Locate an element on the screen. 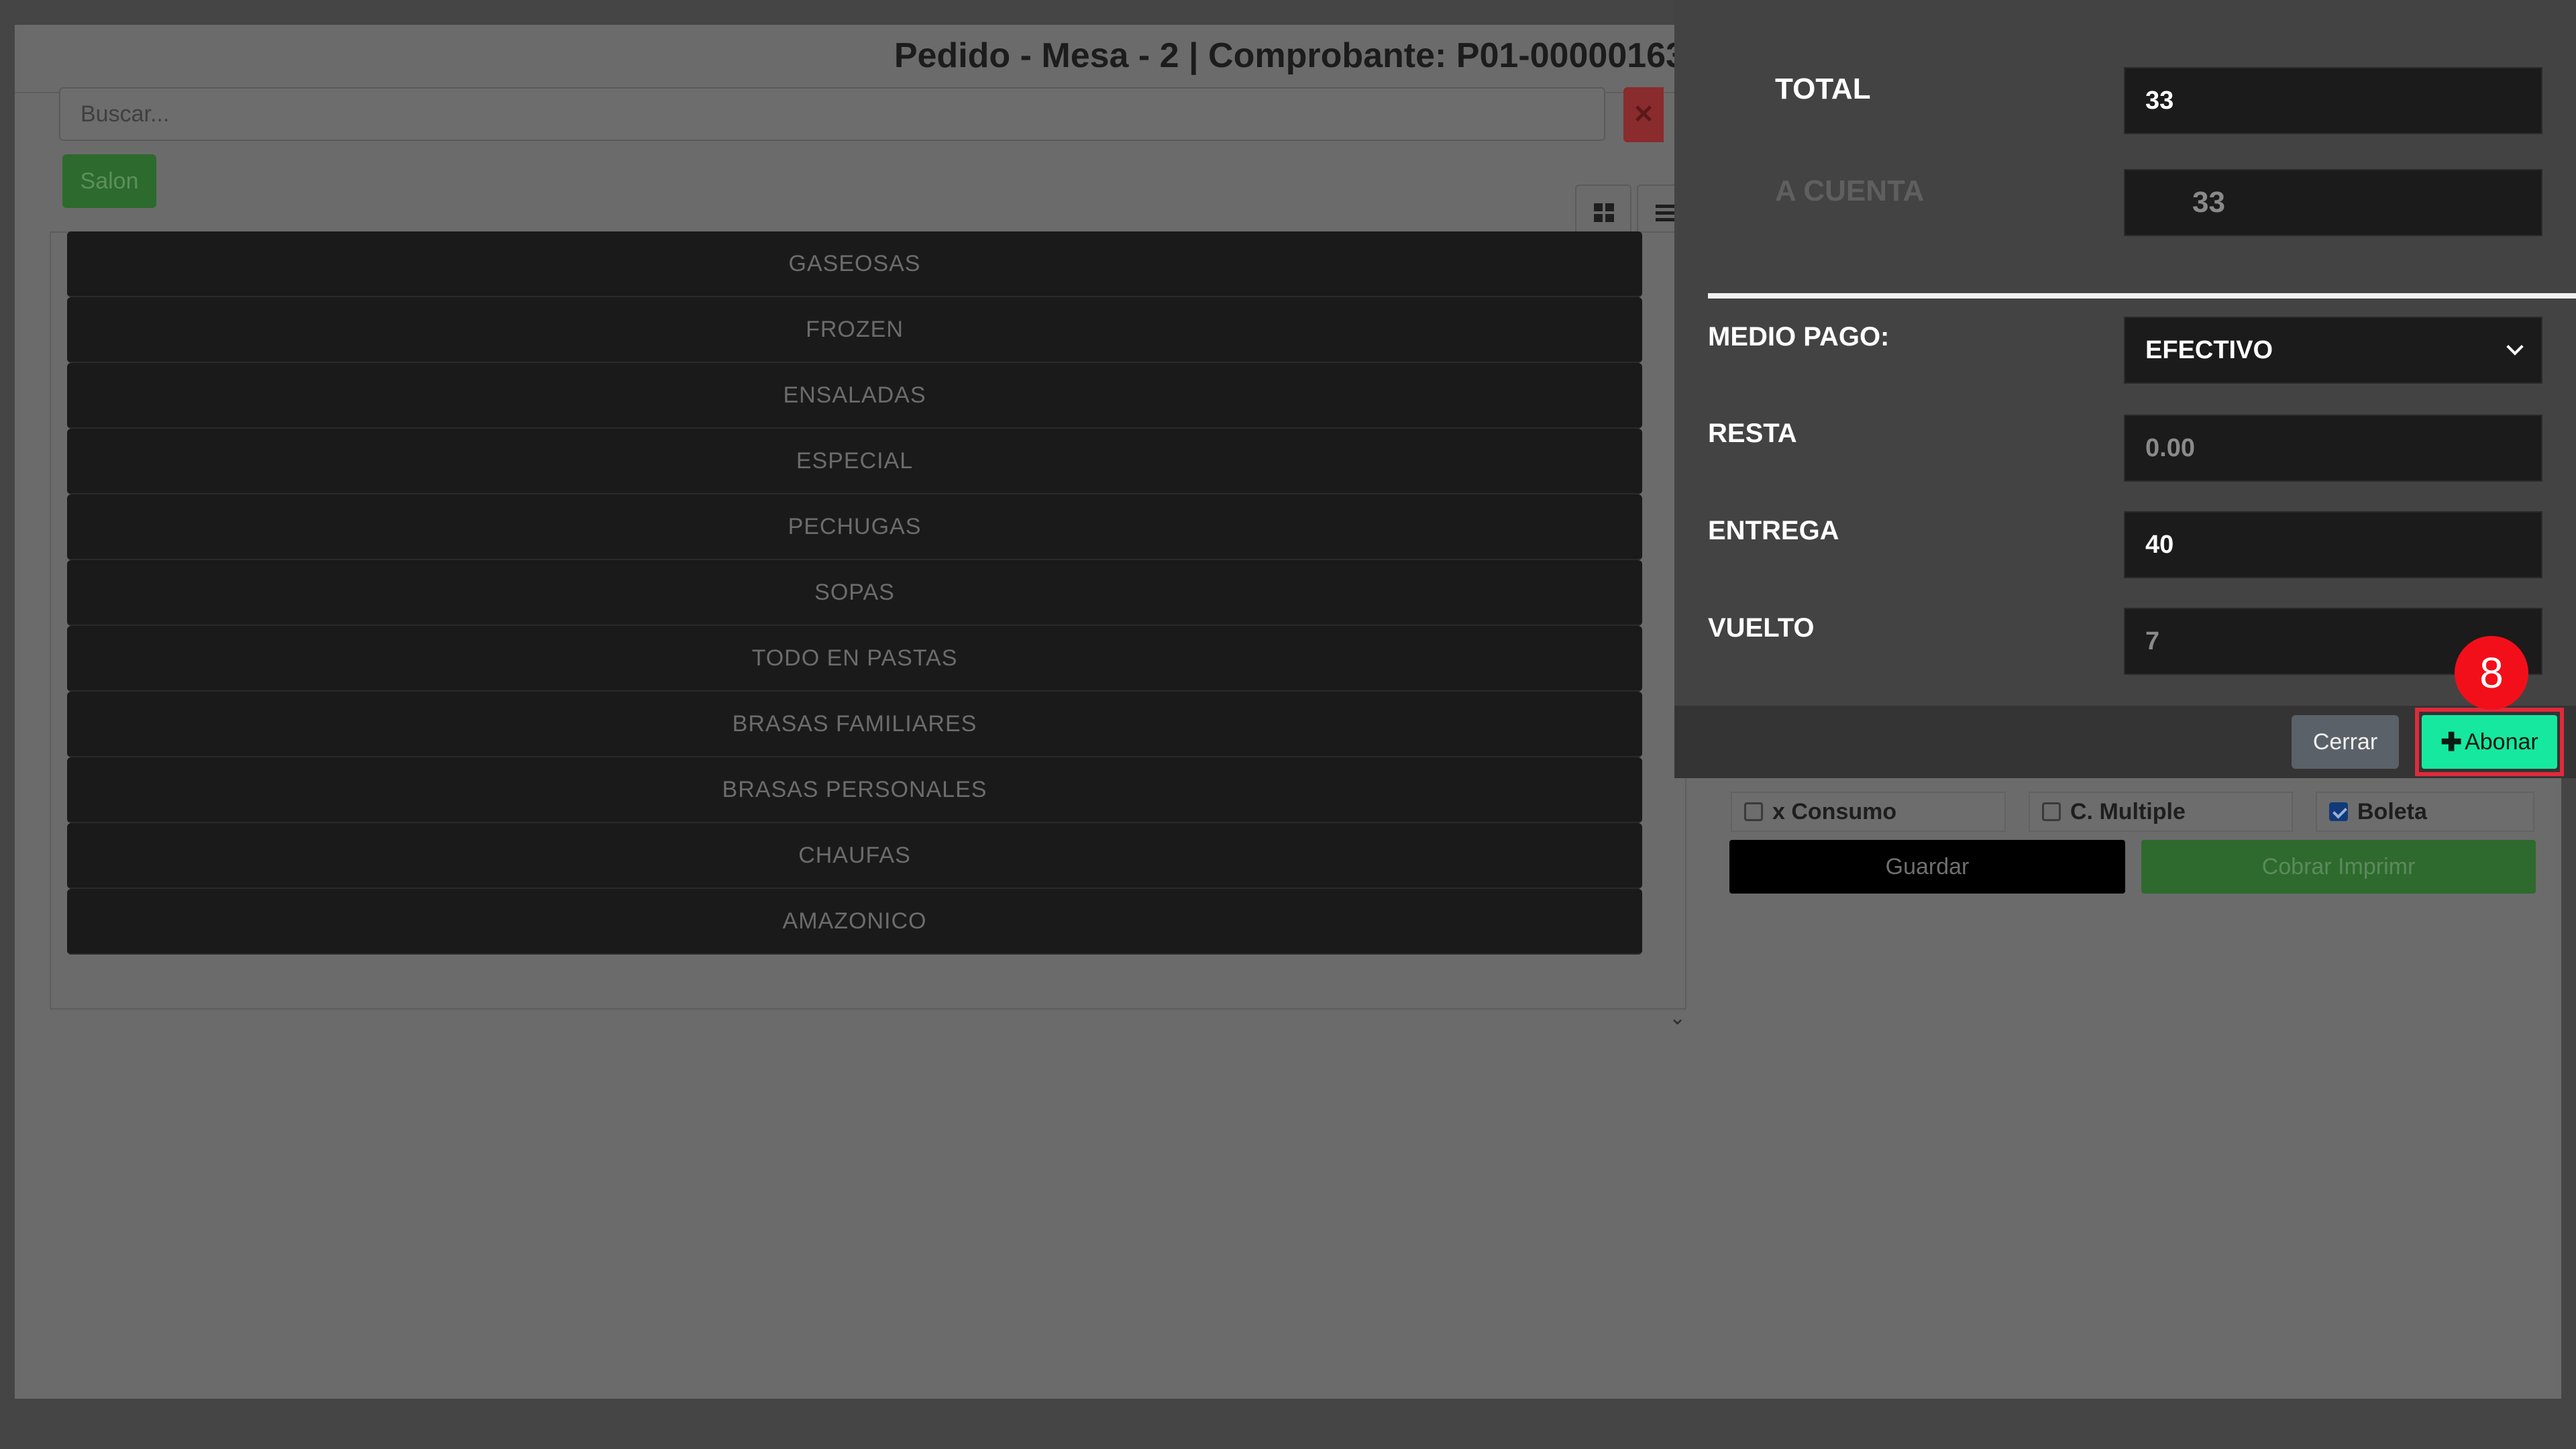  resta-label: RESTA is located at coordinates (1752, 433).